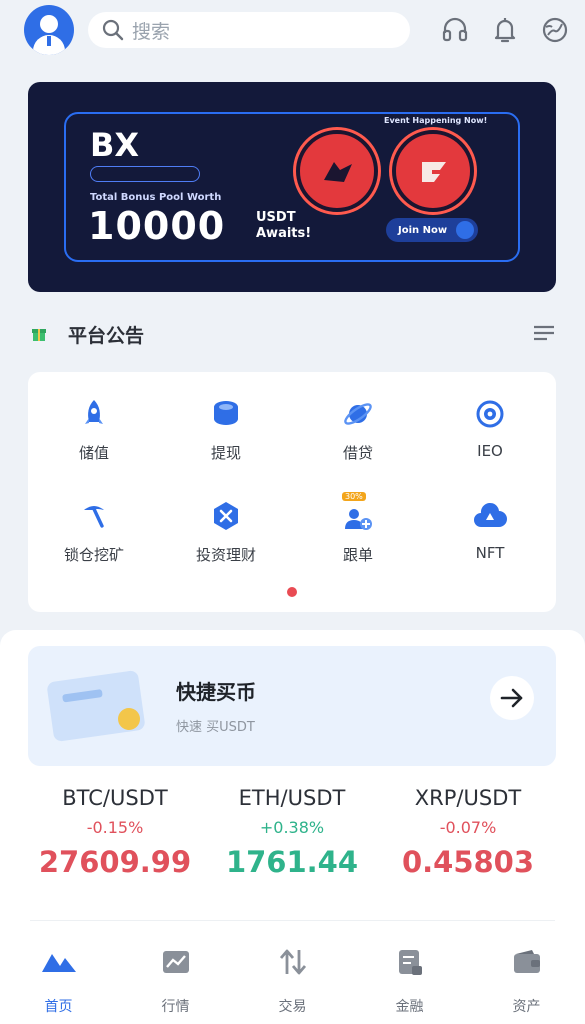  I want to click on grid-item-withdraw: 提现, so click(226, 428).